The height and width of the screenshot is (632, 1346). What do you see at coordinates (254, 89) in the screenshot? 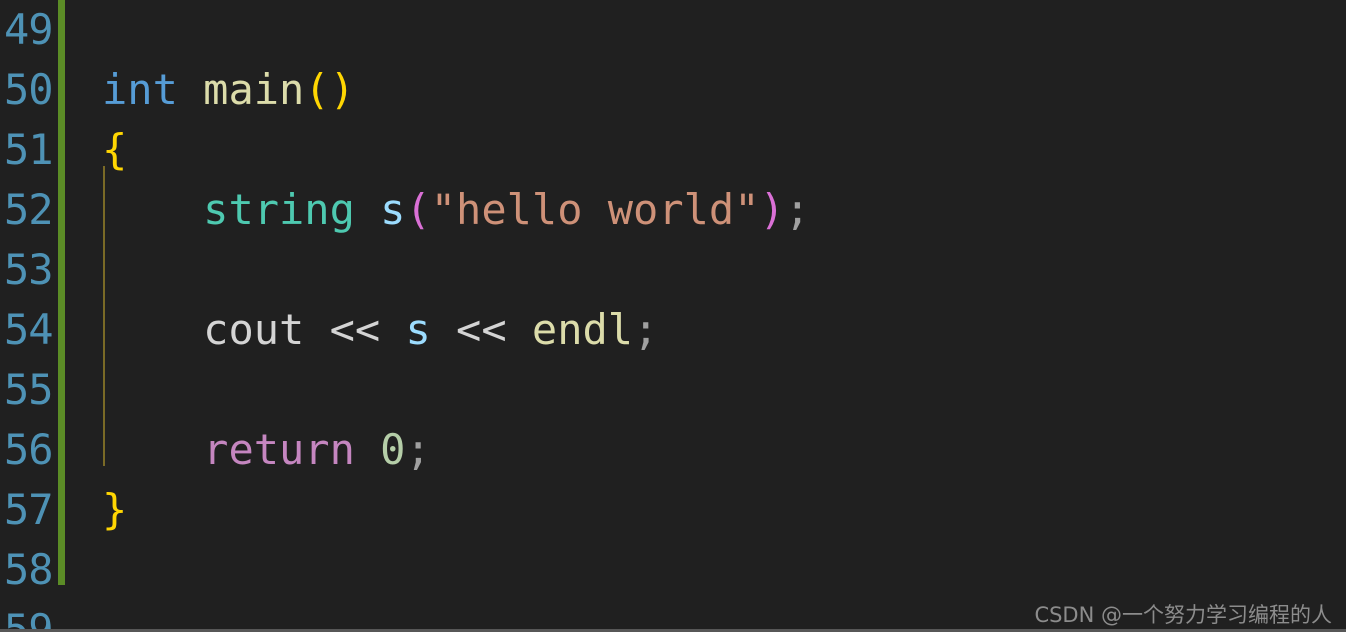
I see `token-function-main: main` at bounding box center [254, 89].